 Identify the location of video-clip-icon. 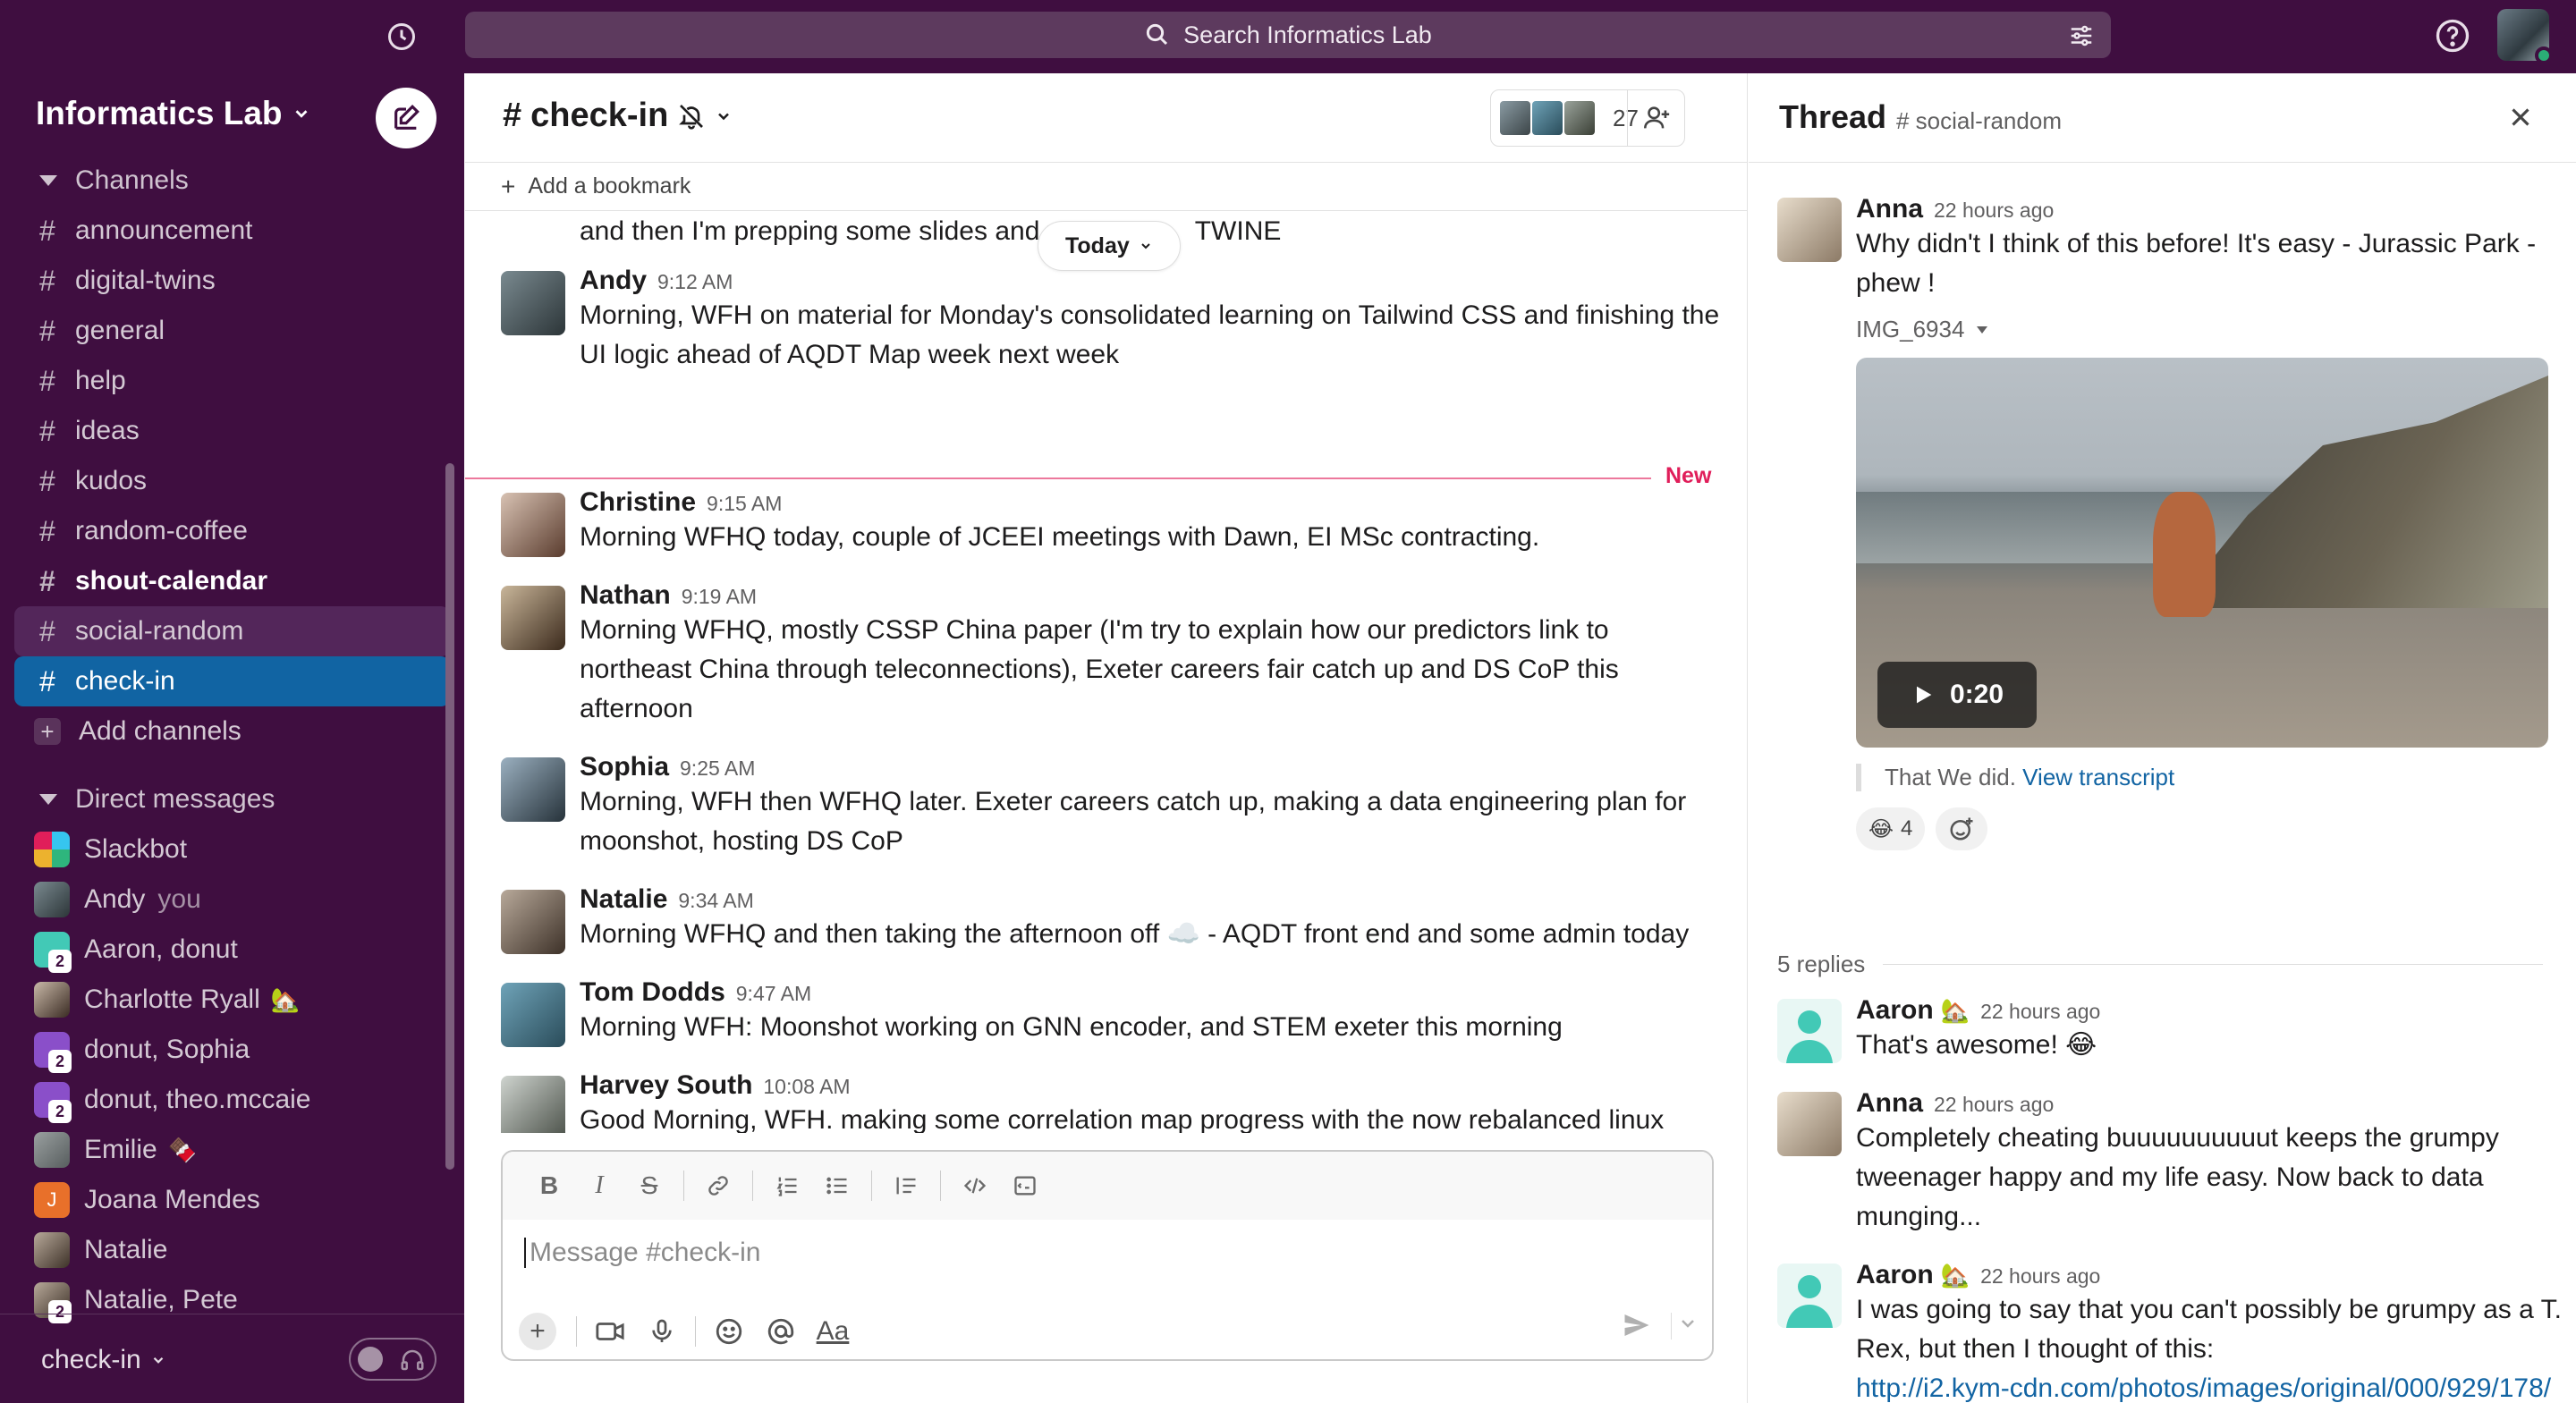
(610, 1331).